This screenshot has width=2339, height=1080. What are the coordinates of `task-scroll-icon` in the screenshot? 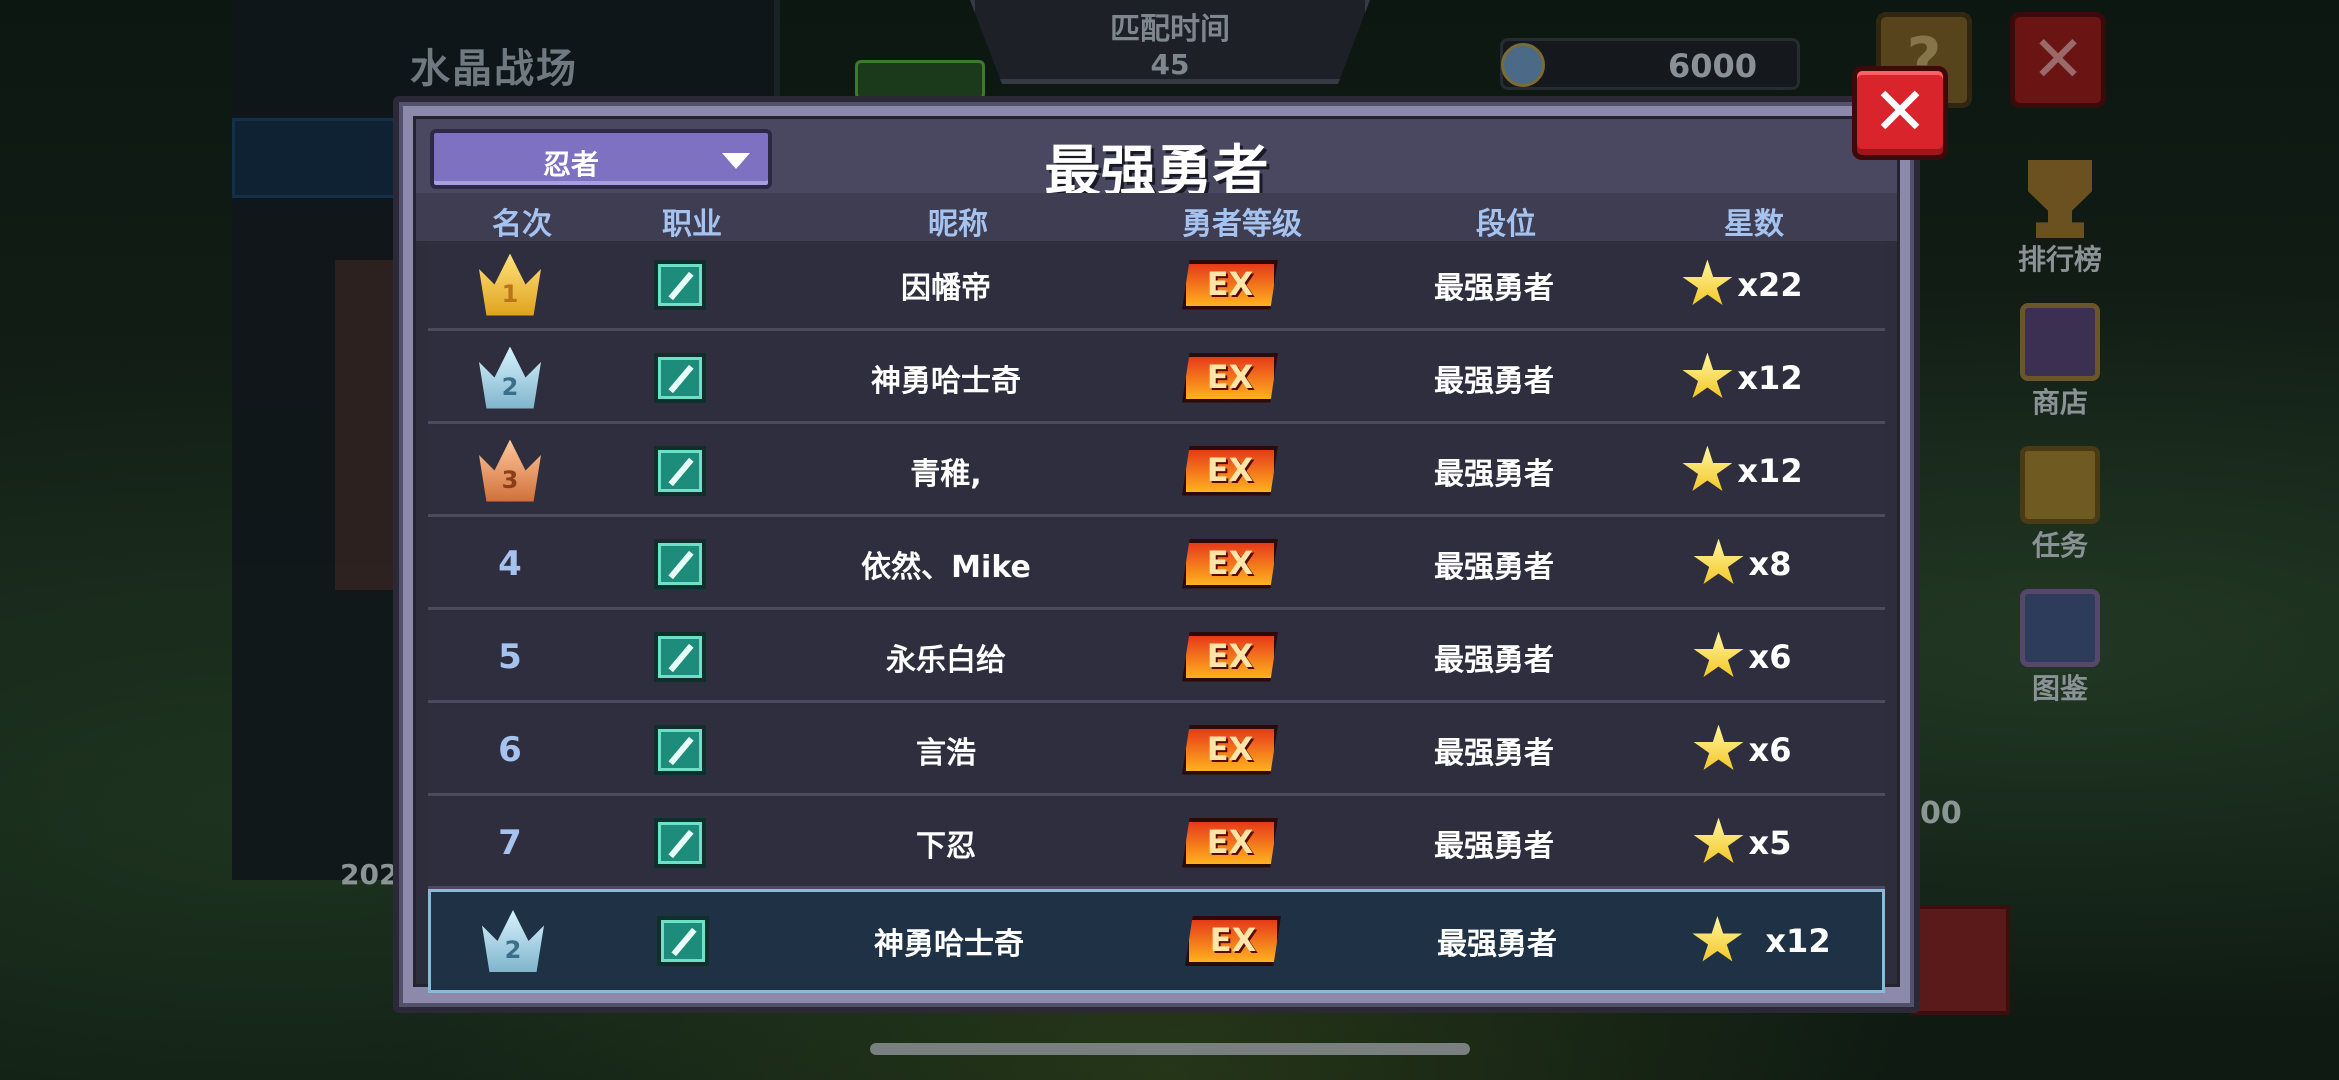 It's located at (2060, 485).